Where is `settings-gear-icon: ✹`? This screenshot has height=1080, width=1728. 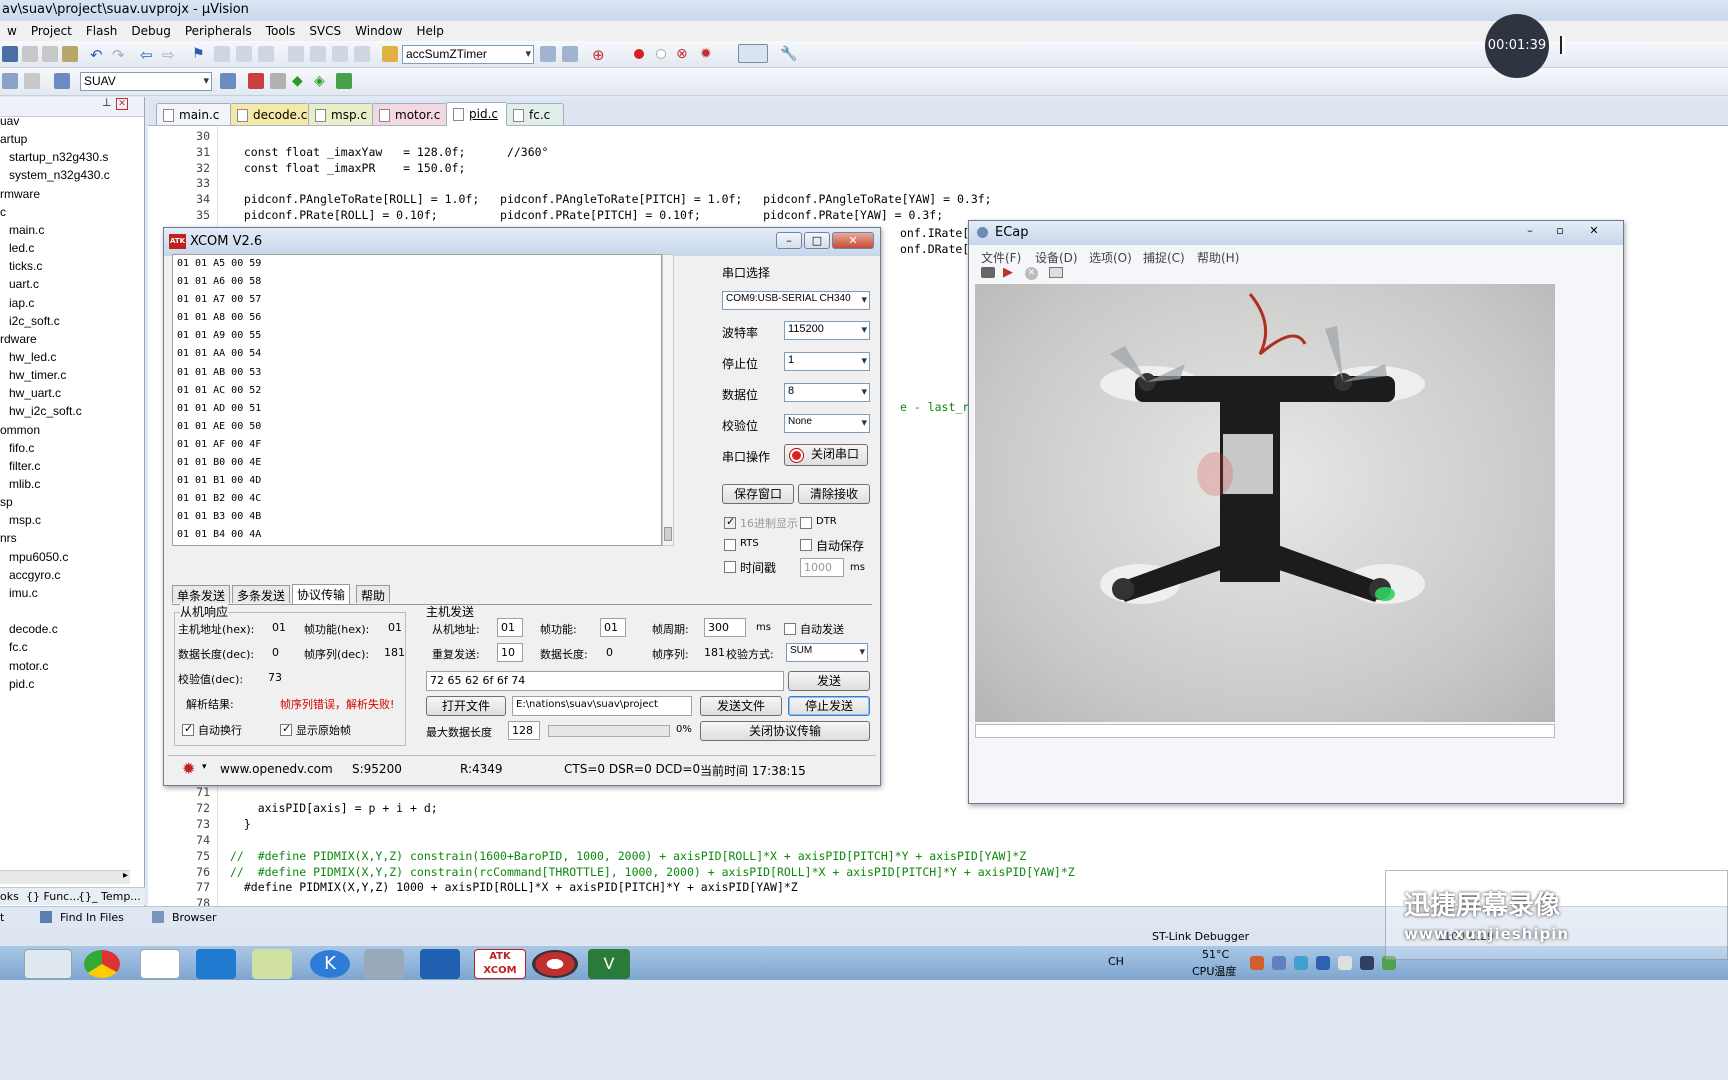
settings-gear-icon: ✹ is located at coordinates (188, 768).